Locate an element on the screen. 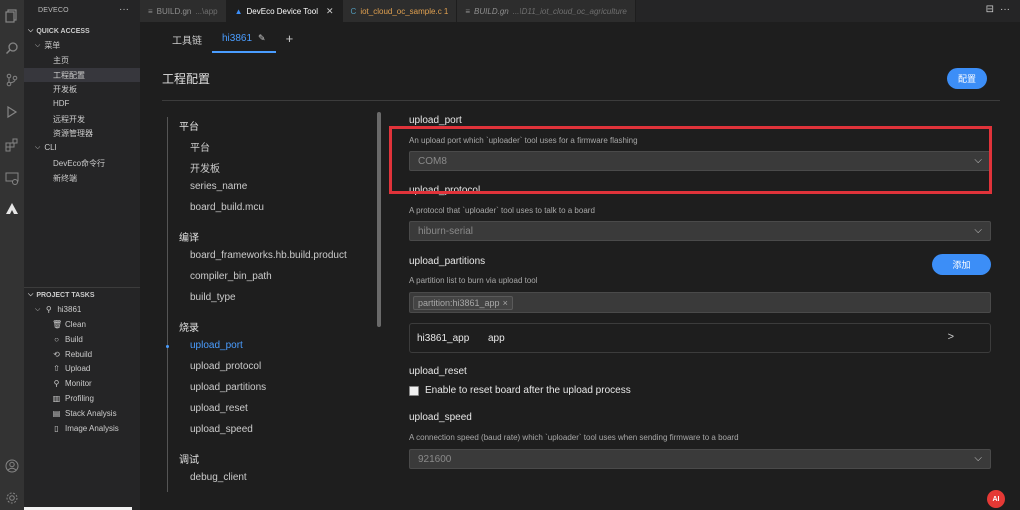 This screenshot has width=1020, height=510. partitions-tag-input: partition:hi3861_app × is located at coordinates (700, 302).